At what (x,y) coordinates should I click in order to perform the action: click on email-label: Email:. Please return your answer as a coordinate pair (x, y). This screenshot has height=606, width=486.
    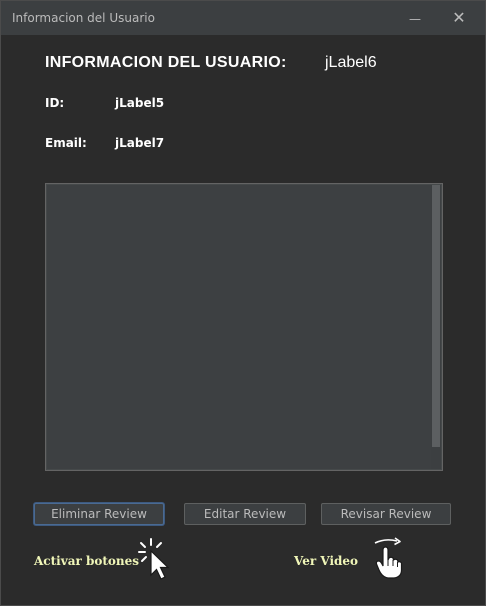
    Looking at the image, I should click on (66, 143).